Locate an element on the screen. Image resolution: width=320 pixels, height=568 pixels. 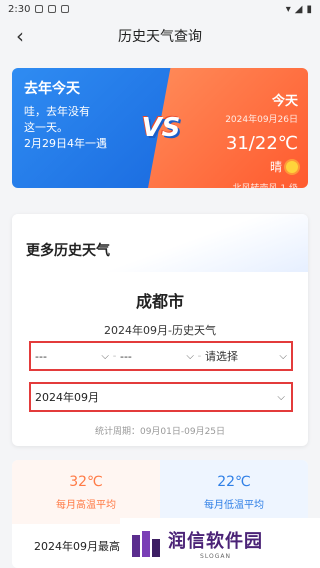
province-select: --- ⌵ is located at coordinates (72, 356).